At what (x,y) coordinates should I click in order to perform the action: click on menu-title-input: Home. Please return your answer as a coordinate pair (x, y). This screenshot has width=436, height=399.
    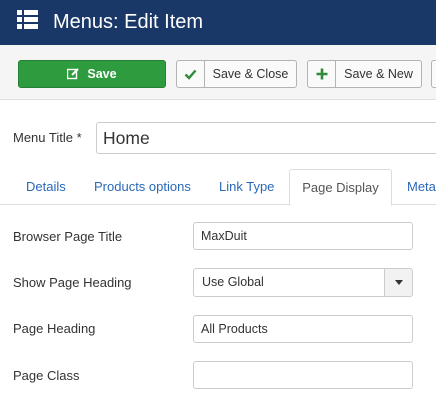
    Looking at the image, I should click on (266, 138).